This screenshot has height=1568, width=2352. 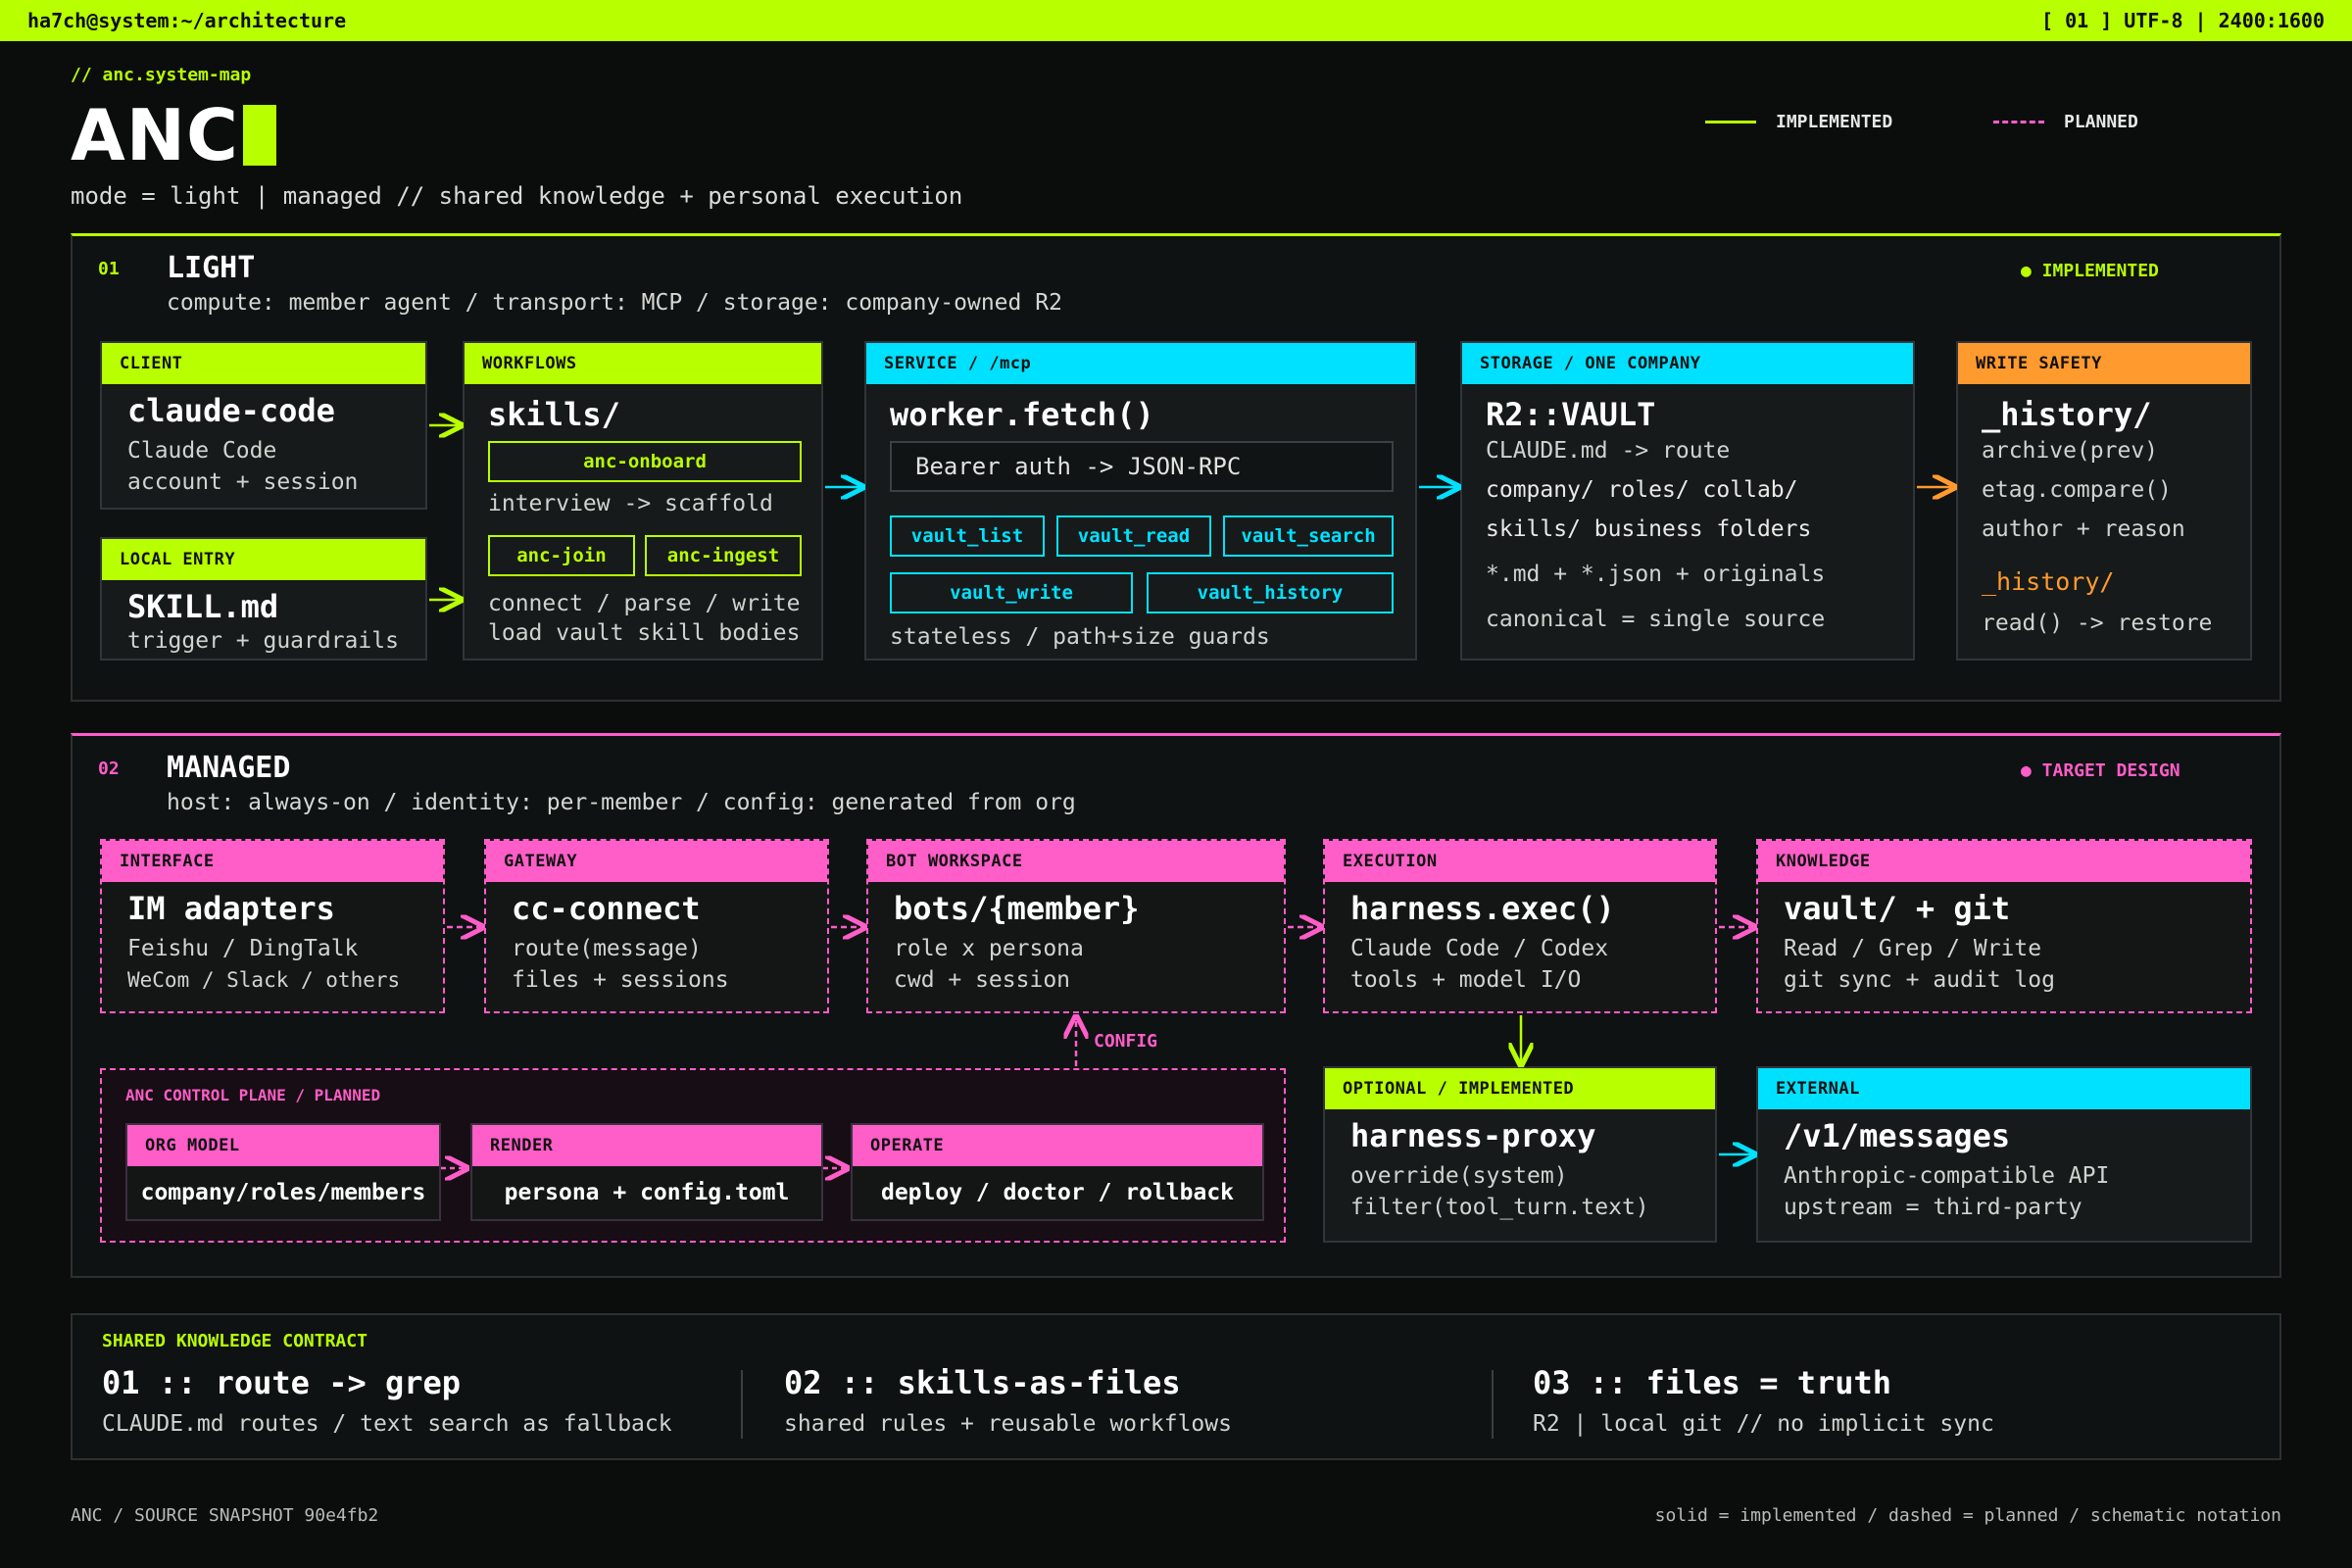 I want to click on contract-item-text: shared rules + reusable workflows, so click(x=1008, y=1424).